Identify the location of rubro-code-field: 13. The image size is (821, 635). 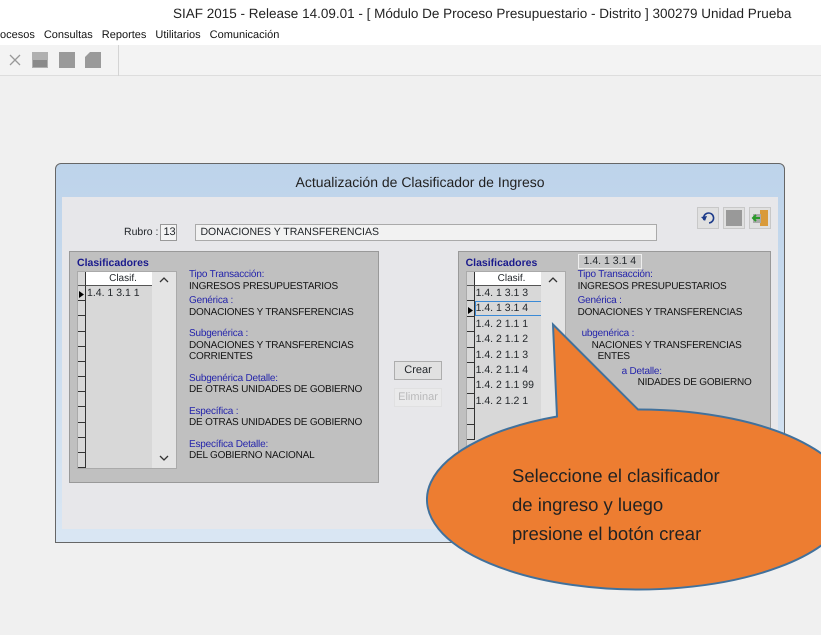
(169, 232).